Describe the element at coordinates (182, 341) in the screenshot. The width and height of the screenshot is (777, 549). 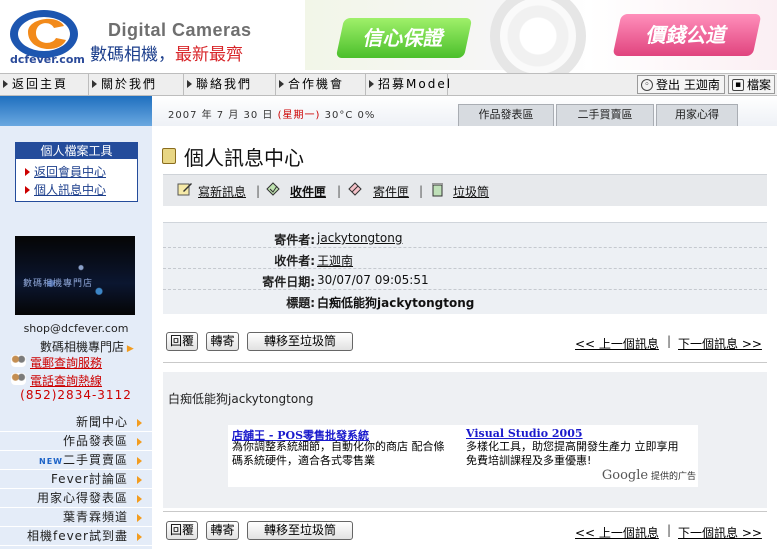
I see `reply-button: 回覆` at that location.